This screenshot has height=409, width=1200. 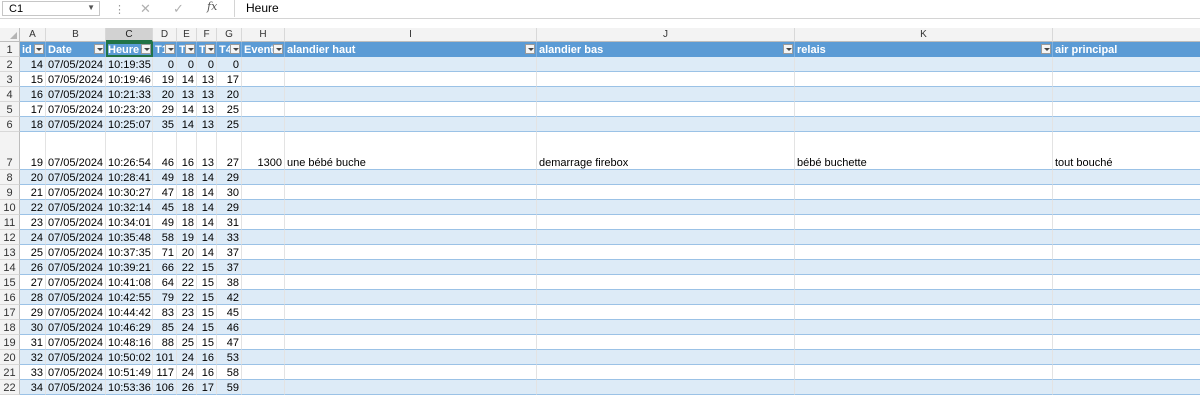 What do you see at coordinates (10, 109) in the screenshot?
I see `row-header-5: 5` at bounding box center [10, 109].